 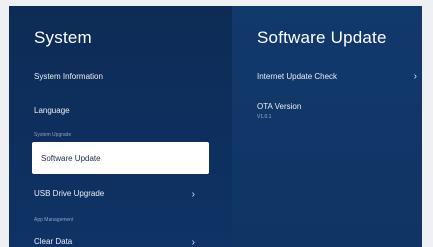 I want to click on menu-item-label: Clear Data, so click(x=53, y=241).